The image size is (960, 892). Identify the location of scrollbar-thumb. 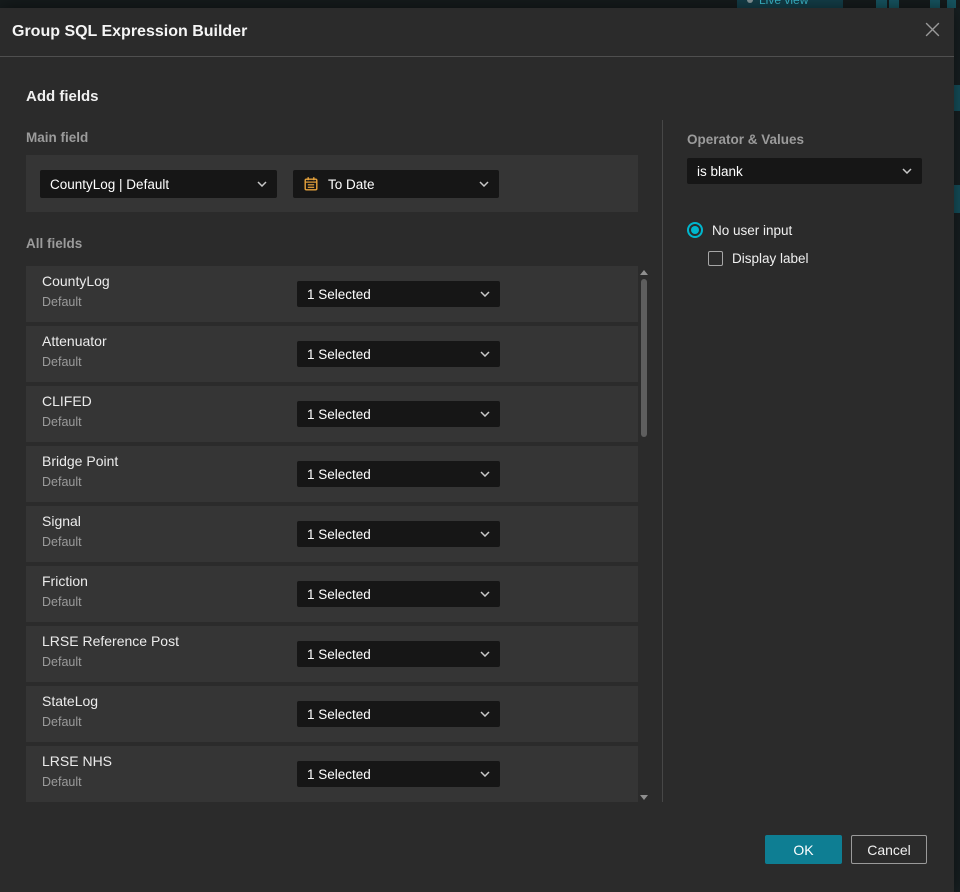
(644, 358).